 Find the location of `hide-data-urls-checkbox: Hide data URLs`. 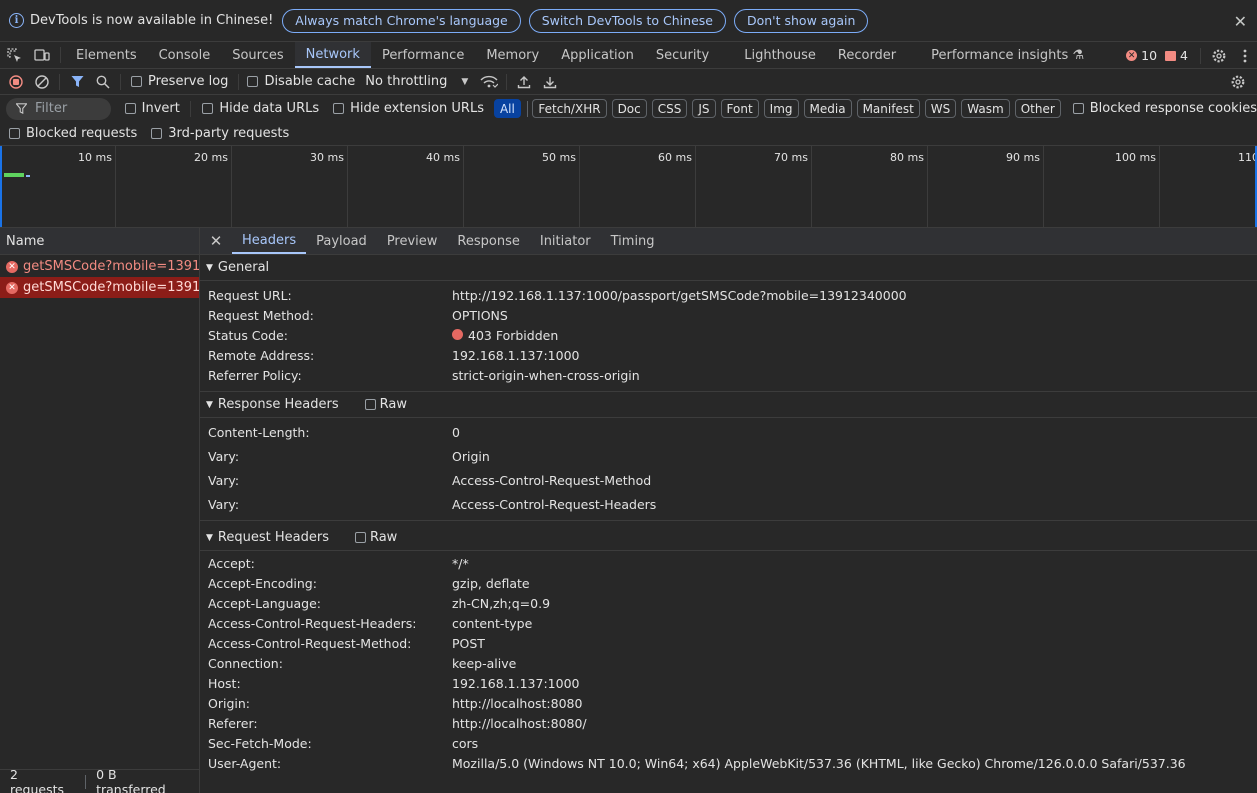

hide-data-urls-checkbox: Hide data URLs is located at coordinates (260, 108).